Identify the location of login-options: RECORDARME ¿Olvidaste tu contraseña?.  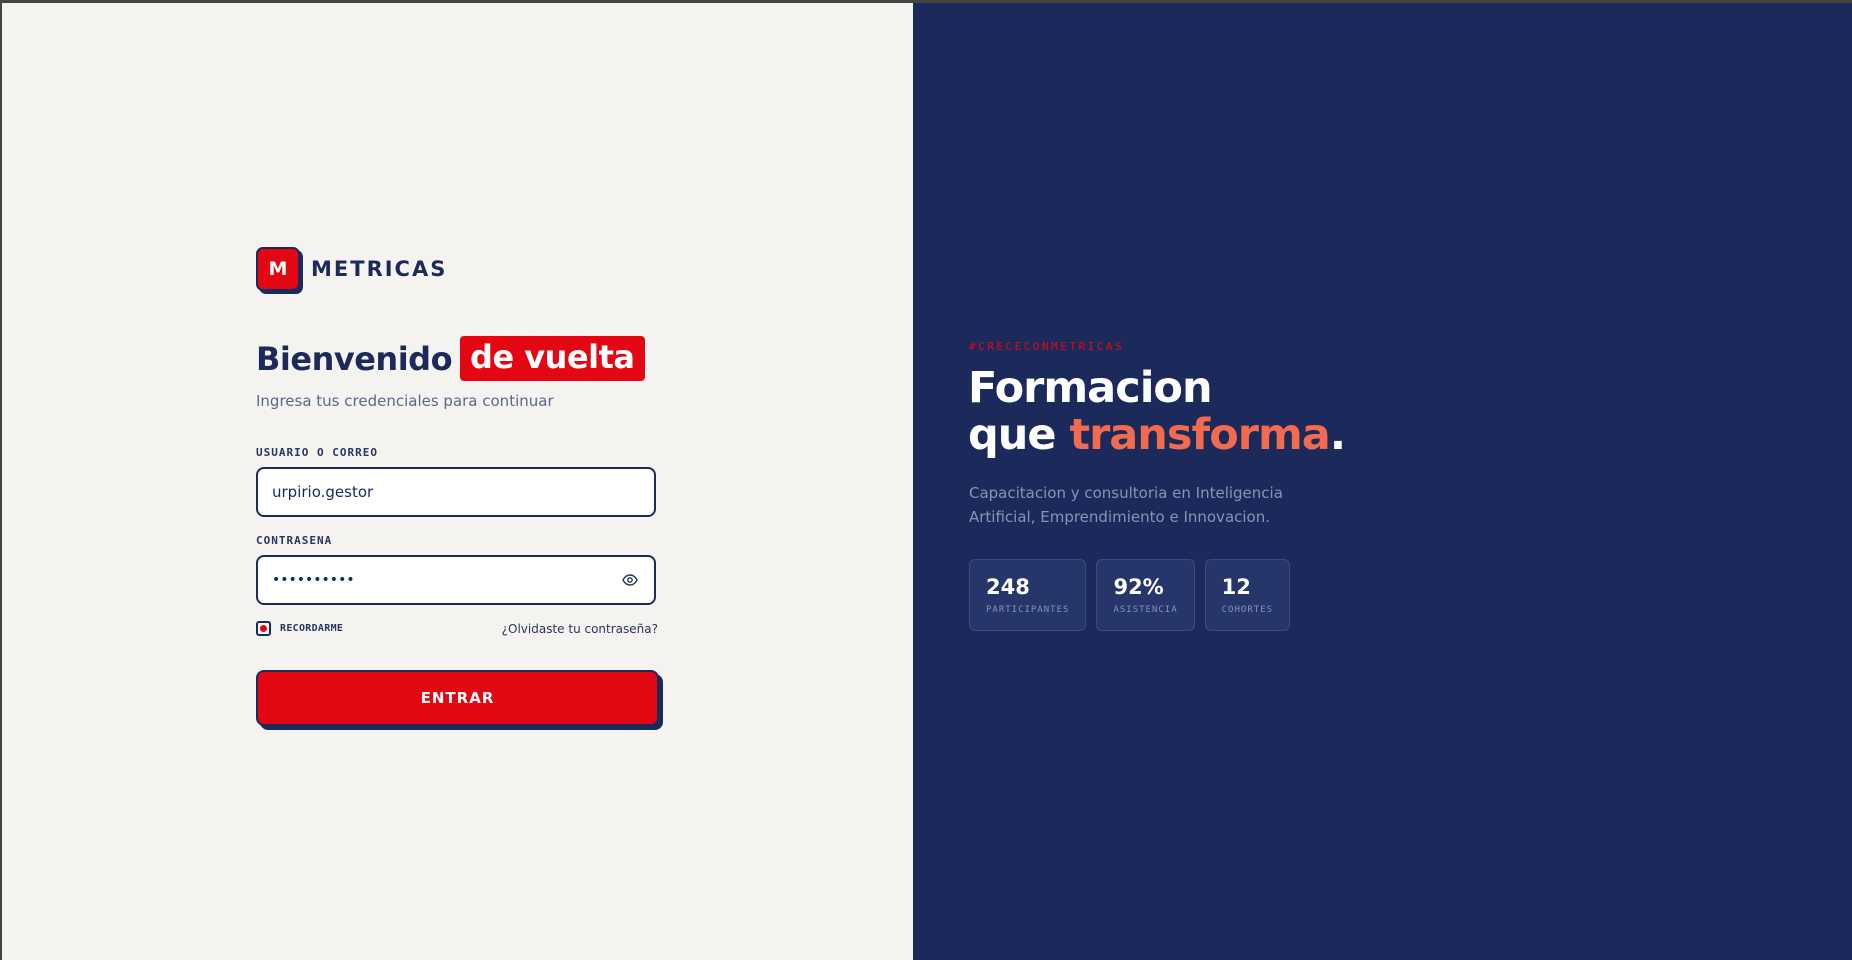
(457, 628).